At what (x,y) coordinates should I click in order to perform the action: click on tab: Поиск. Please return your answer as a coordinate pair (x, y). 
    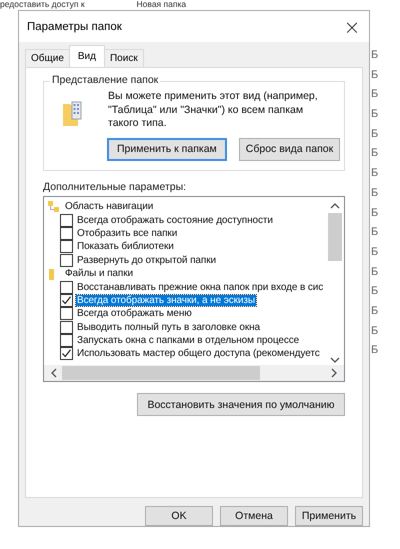
    Looking at the image, I should click on (124, 58).